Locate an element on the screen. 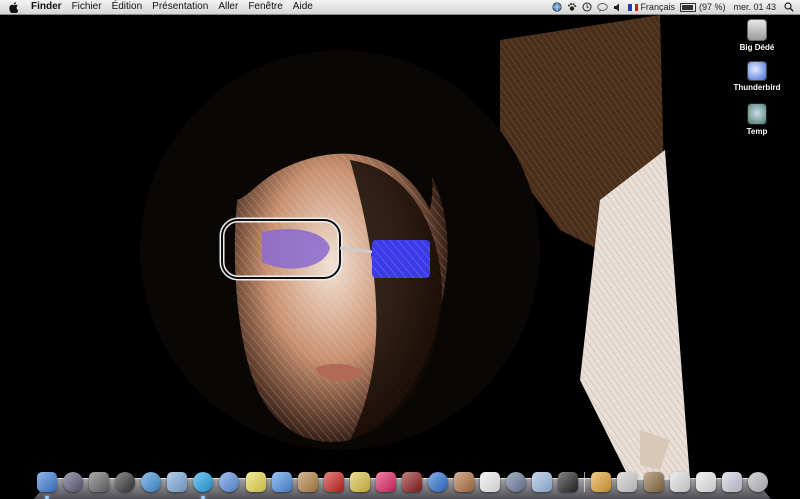 The image size is (800, 499). dock-finder-icon is located at coordinates (47, 485).